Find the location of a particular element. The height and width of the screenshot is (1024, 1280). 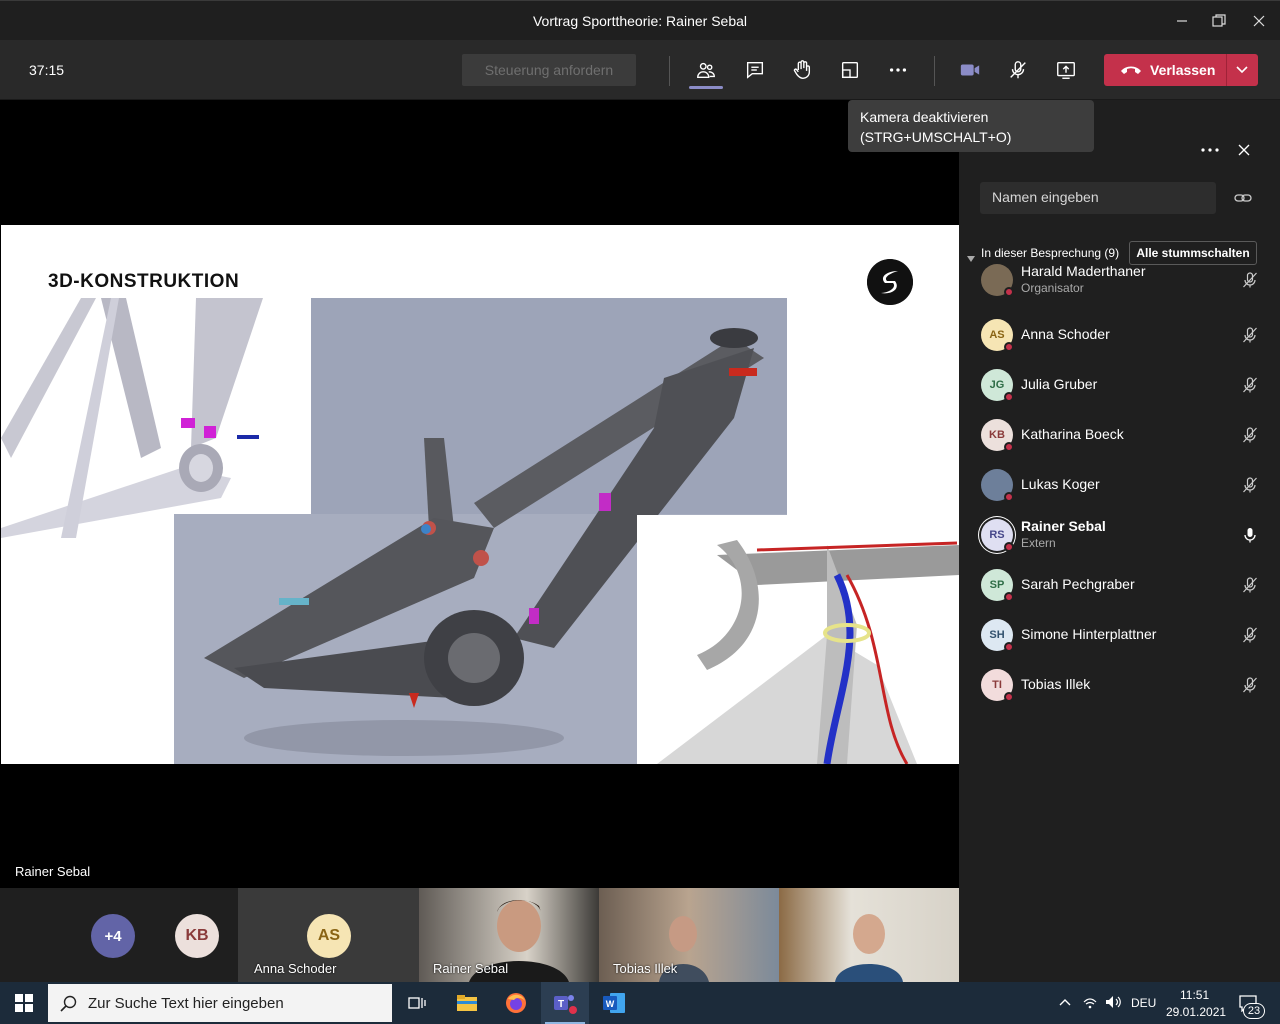

meeting-toolbar: 37:15 Steuerung anfordern Verlassen is located at coordinates (640, 70).